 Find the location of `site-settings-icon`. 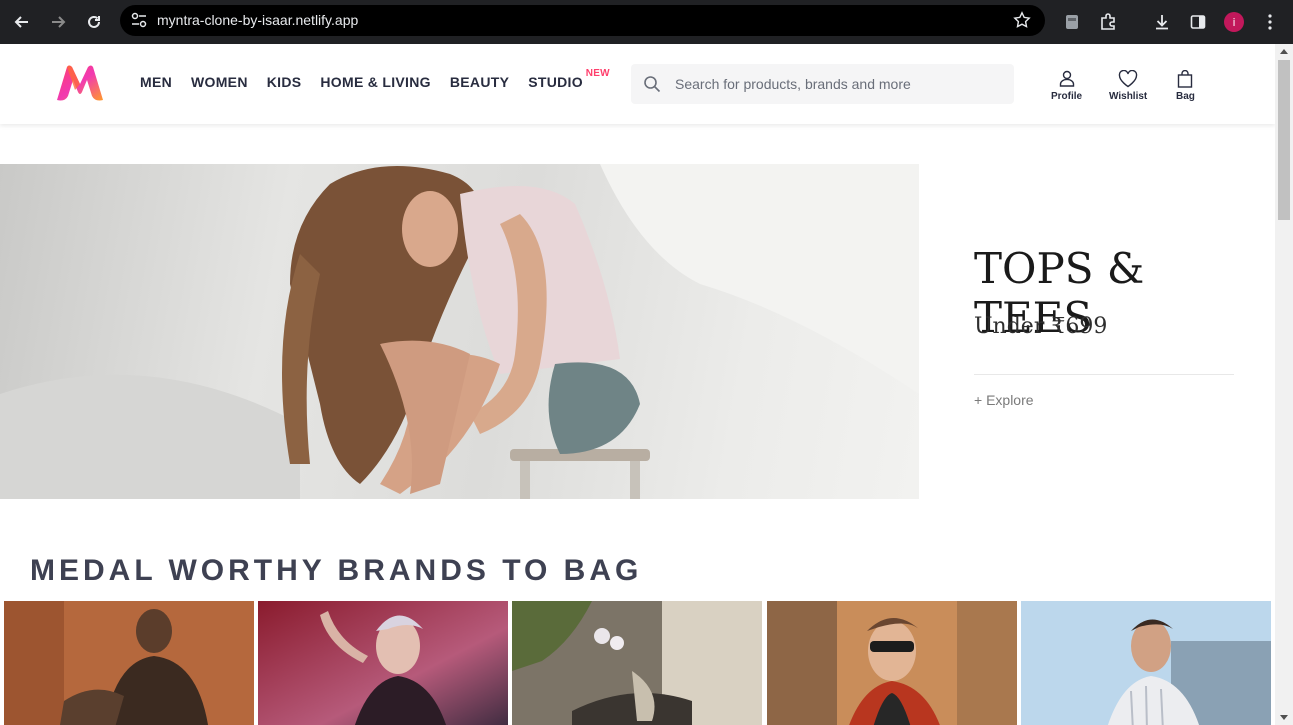

site-settings-icon is located at coordinates (139, 22).